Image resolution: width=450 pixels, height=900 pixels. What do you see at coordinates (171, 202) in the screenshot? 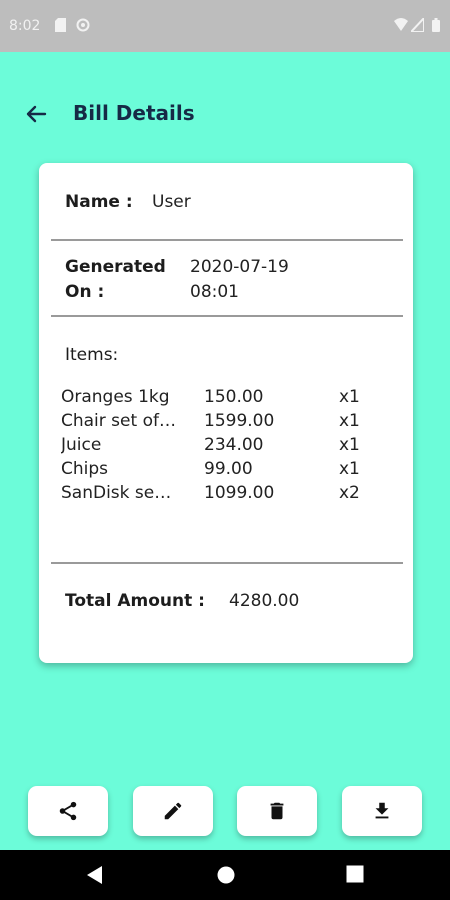
I see `name-value: User` at bounding box center [171, 202].